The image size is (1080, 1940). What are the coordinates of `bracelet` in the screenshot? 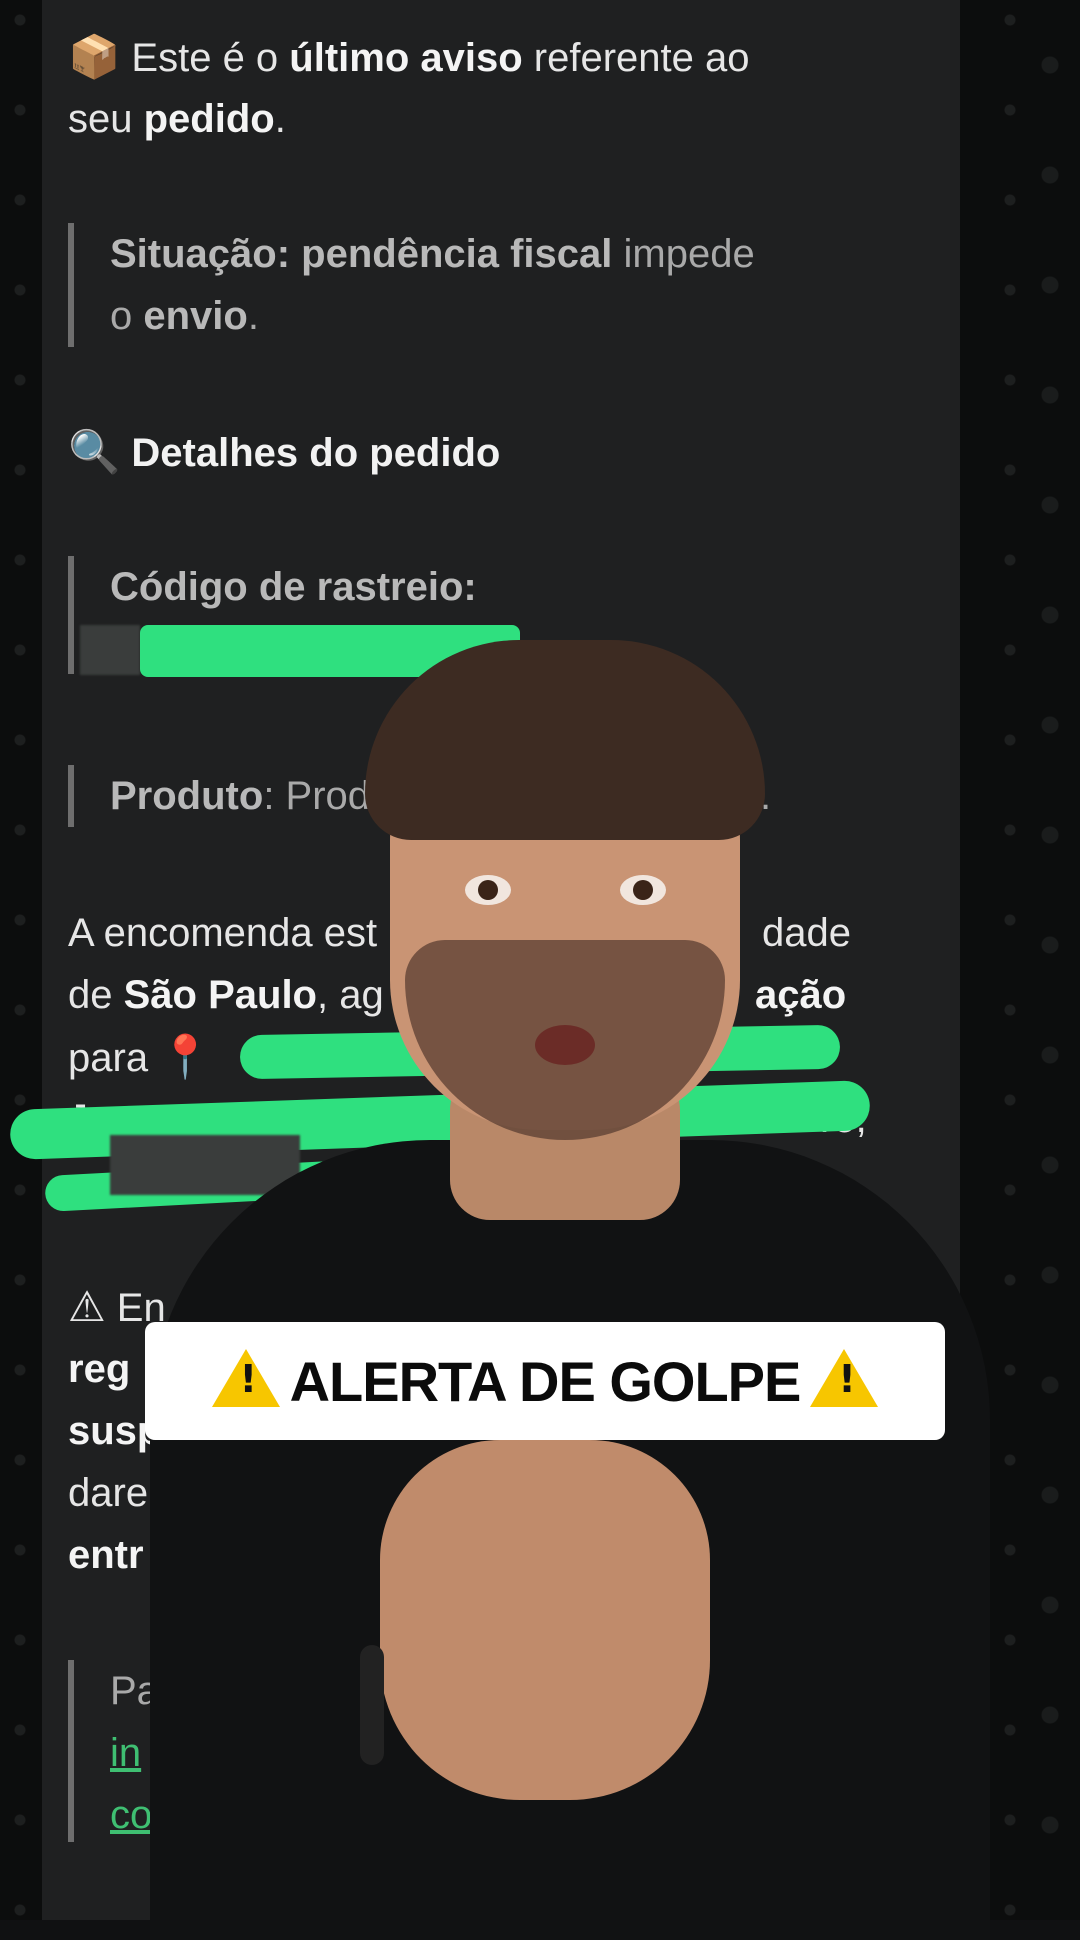 It's located at (372, 1705).